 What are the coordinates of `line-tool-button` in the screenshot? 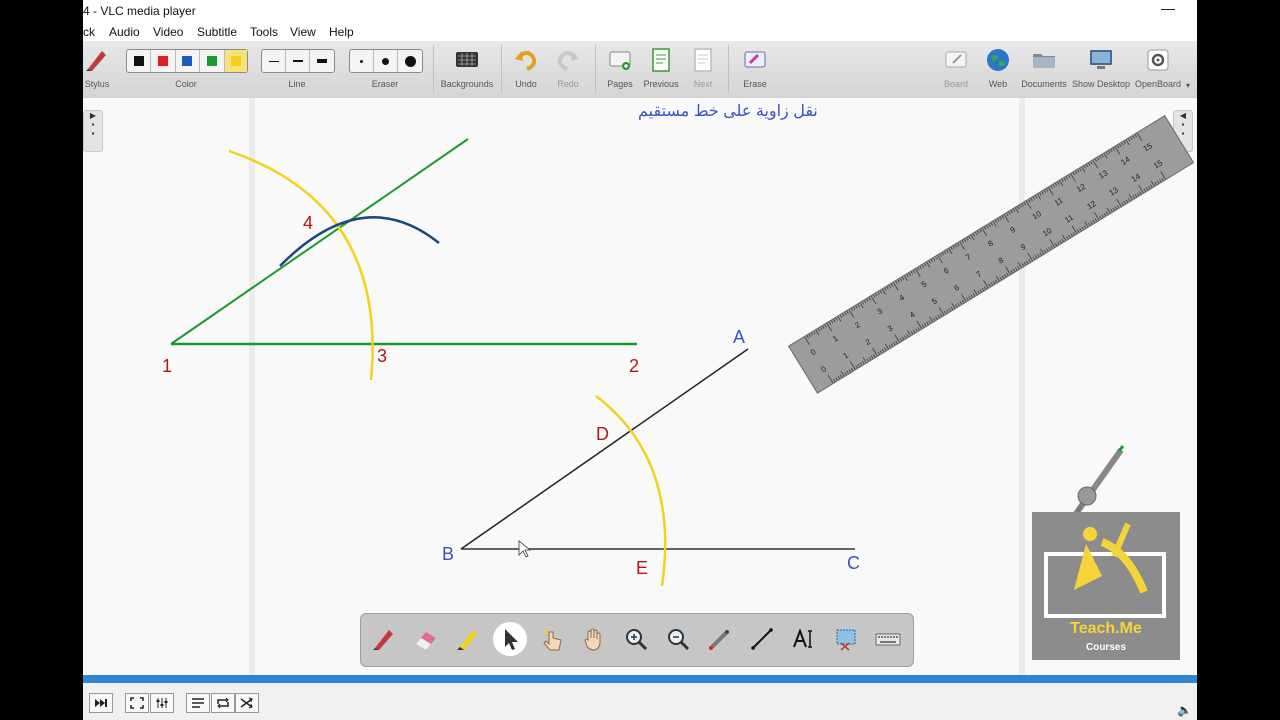 It's located at (762, 639).